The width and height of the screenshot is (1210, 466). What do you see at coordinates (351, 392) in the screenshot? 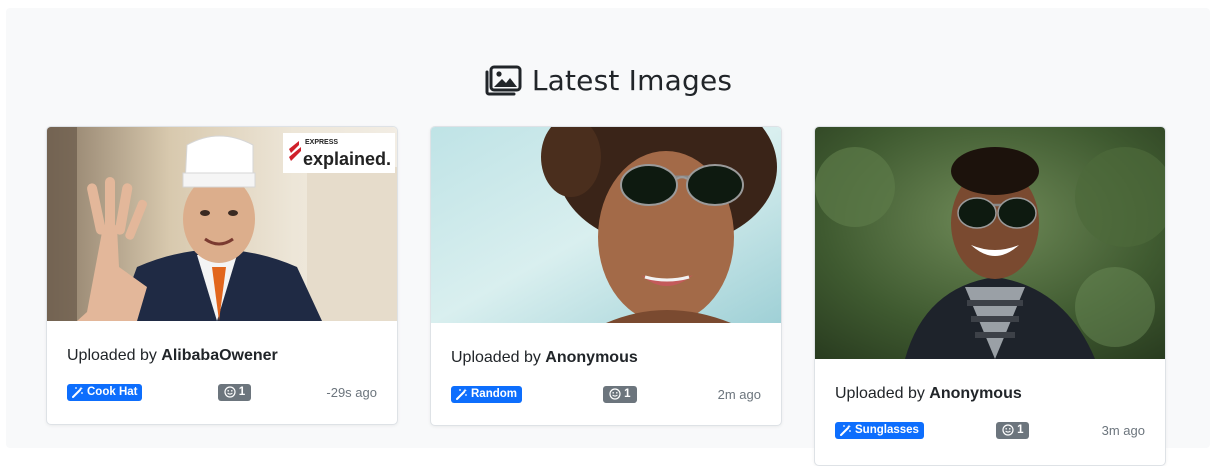
I see `time-ago: -29s ago` at bounding box center [351, 392].